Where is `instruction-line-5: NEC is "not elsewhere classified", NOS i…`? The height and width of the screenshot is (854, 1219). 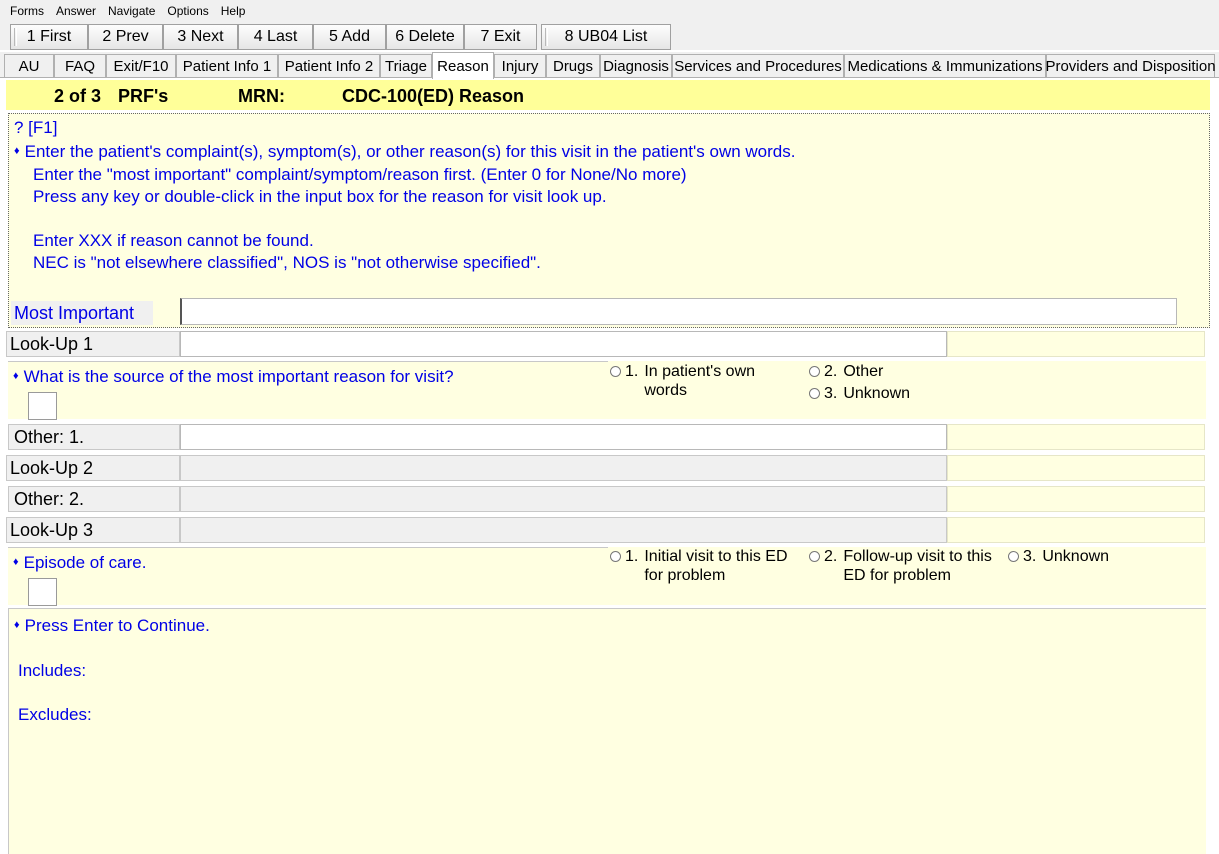
instruction-line-5: NEC is "not elsewhere classified", NOS i… is located at coordinates (287, 262).